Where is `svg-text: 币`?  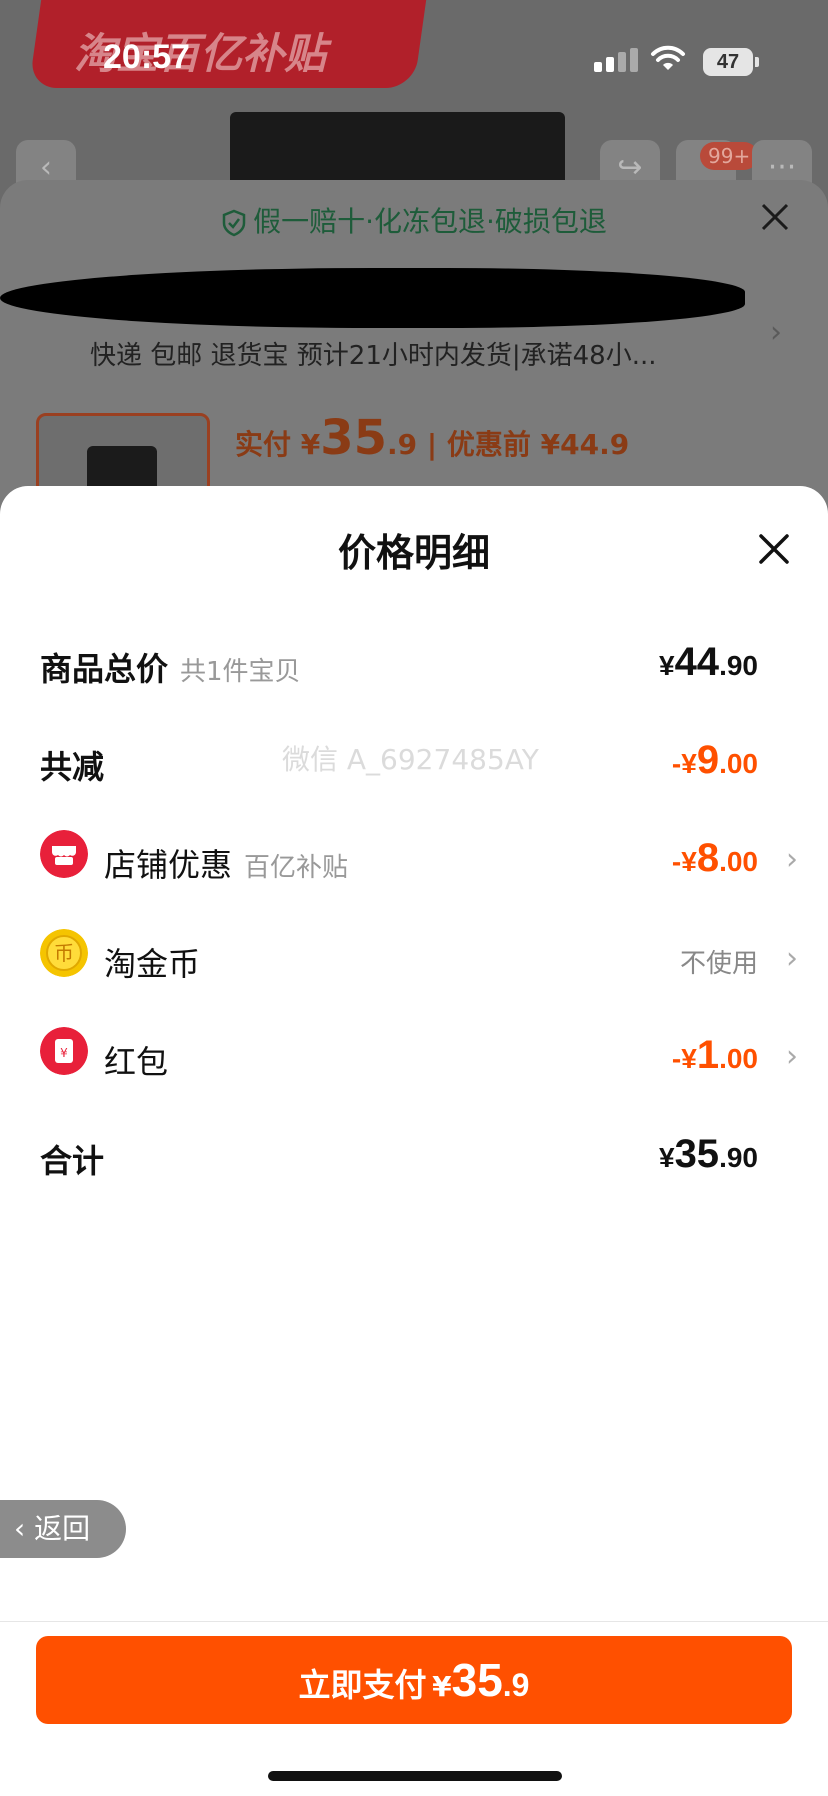 svg-text: 币 is located at coordinates (64, 953).